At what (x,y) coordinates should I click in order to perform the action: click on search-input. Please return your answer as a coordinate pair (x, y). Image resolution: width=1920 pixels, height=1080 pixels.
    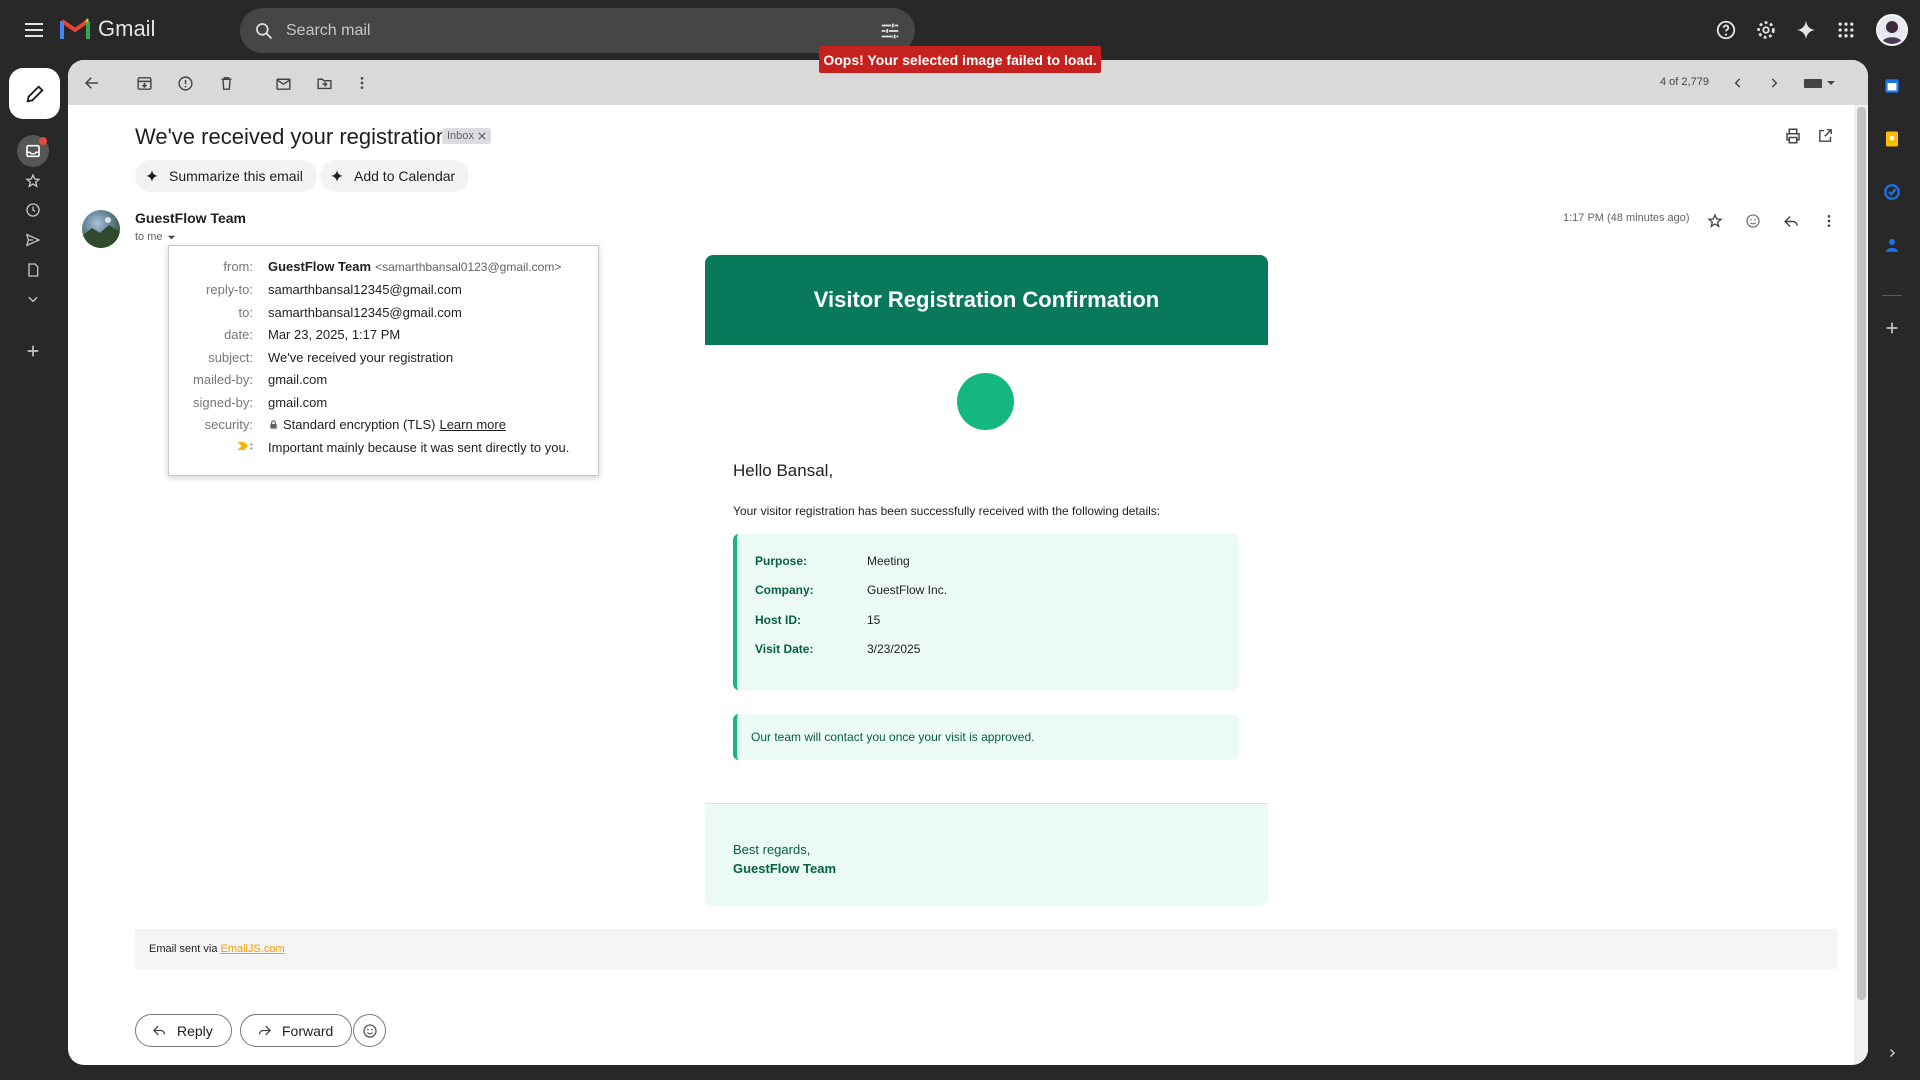
    Looking at the image, I should click on (566, 30).